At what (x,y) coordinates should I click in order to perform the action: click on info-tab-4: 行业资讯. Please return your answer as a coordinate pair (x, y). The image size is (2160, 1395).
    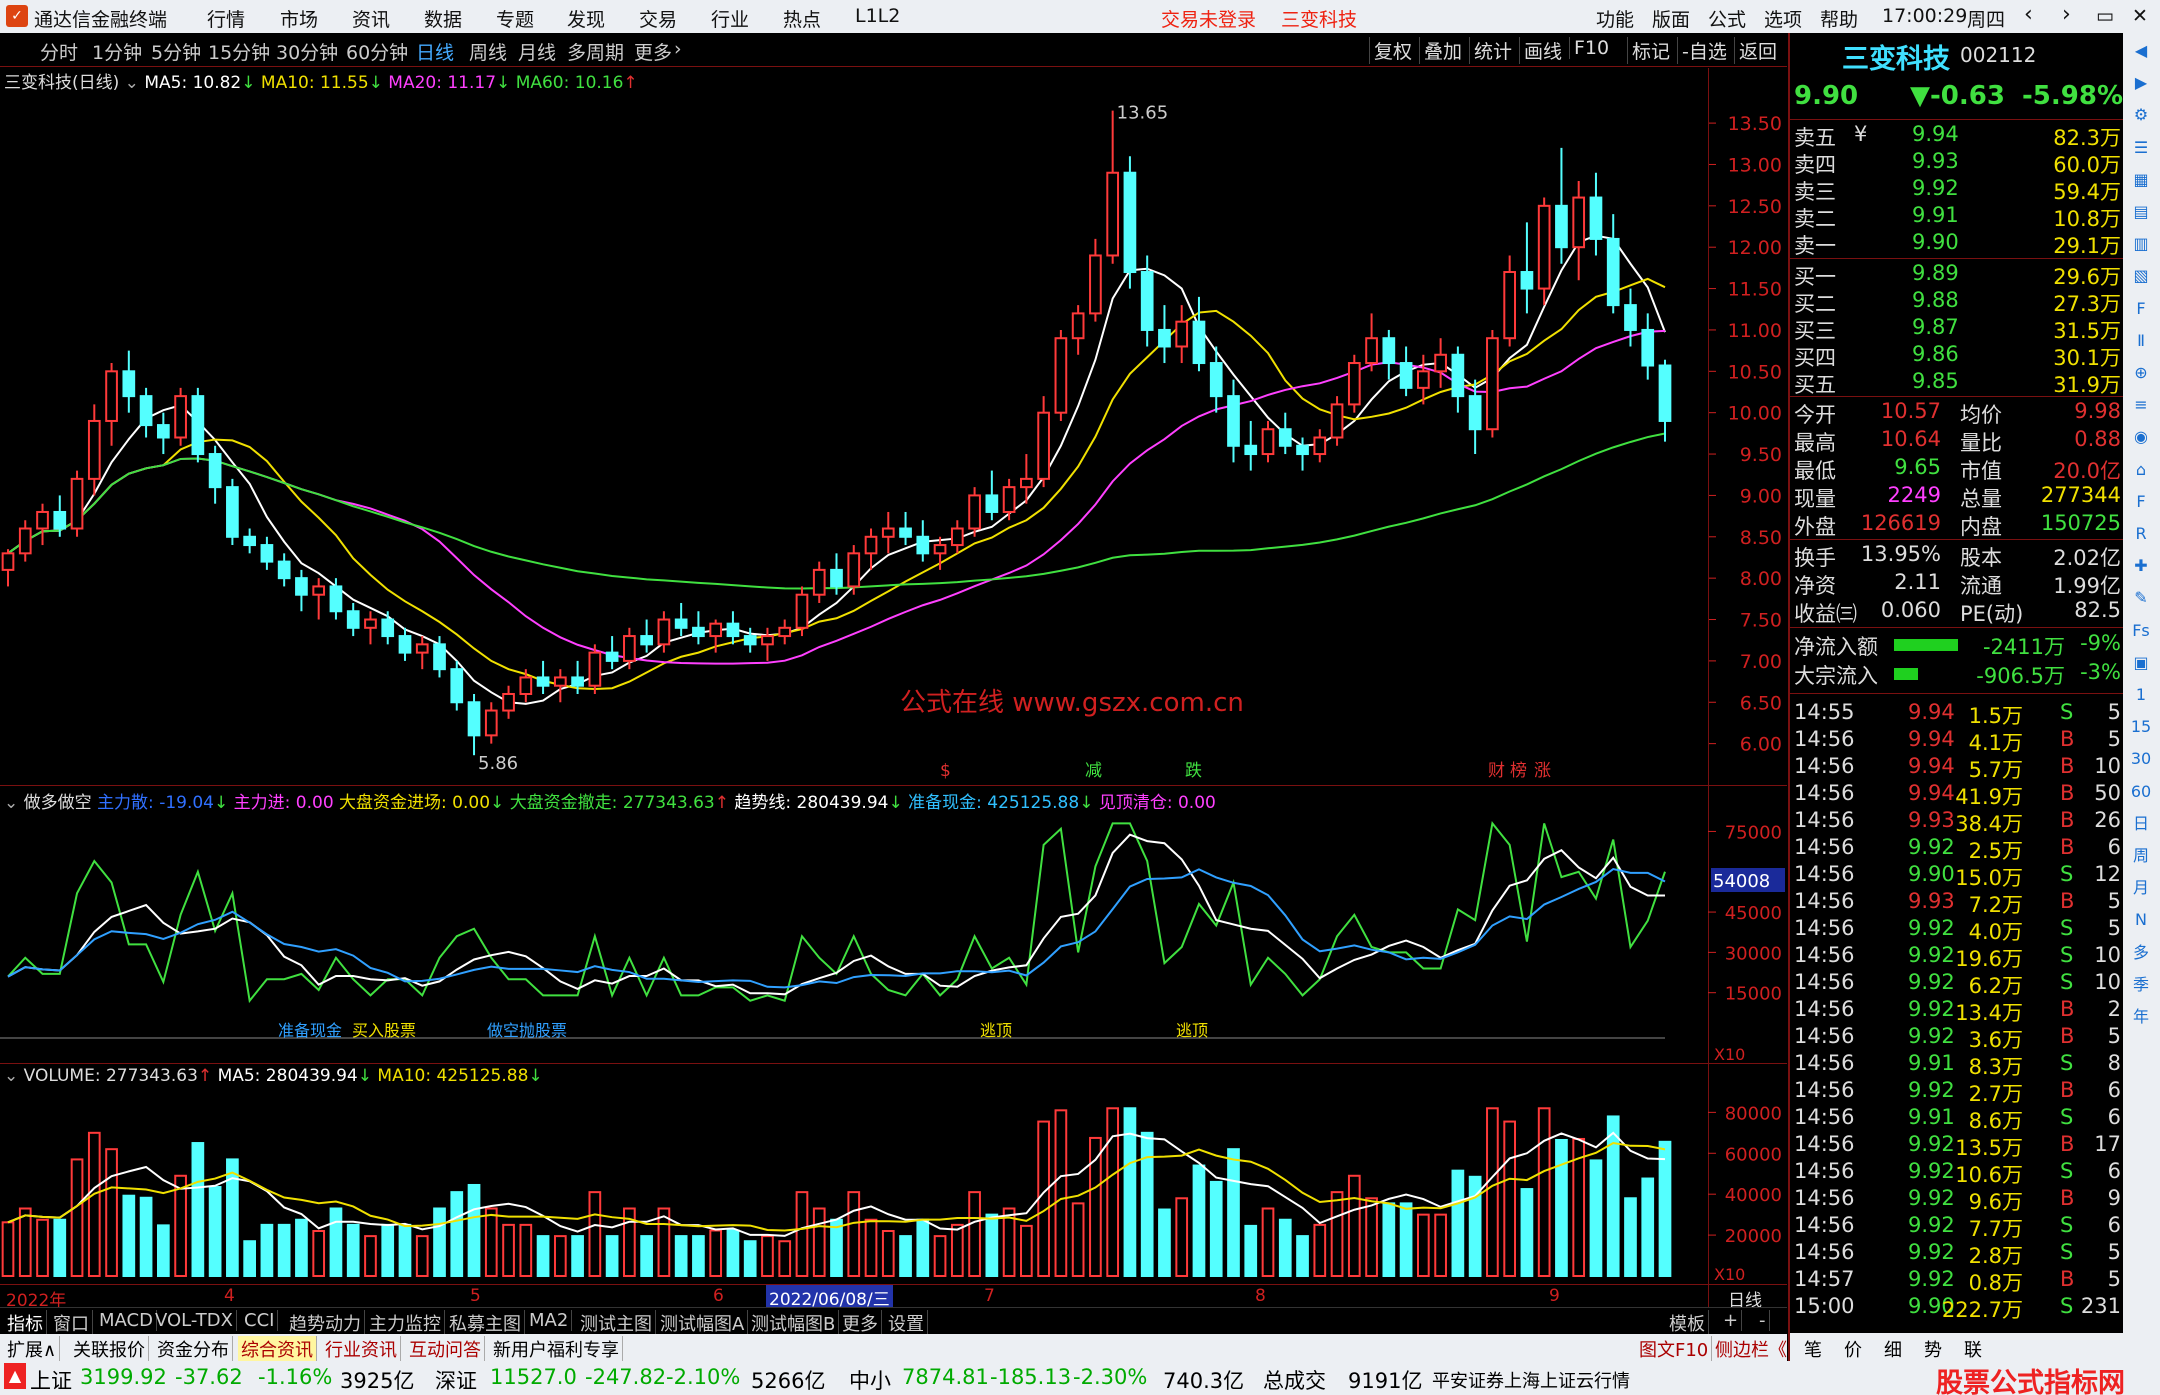
    Looking at the image, I should click on (361, 1349).